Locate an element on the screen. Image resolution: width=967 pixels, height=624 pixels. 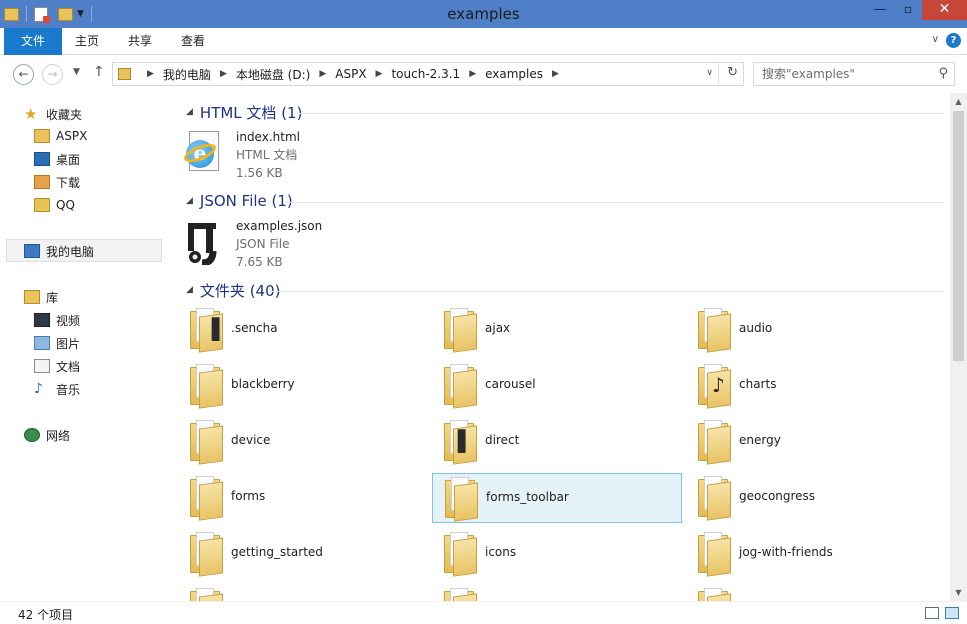
nav-network: 网络 is located at coordinates (47, 435).